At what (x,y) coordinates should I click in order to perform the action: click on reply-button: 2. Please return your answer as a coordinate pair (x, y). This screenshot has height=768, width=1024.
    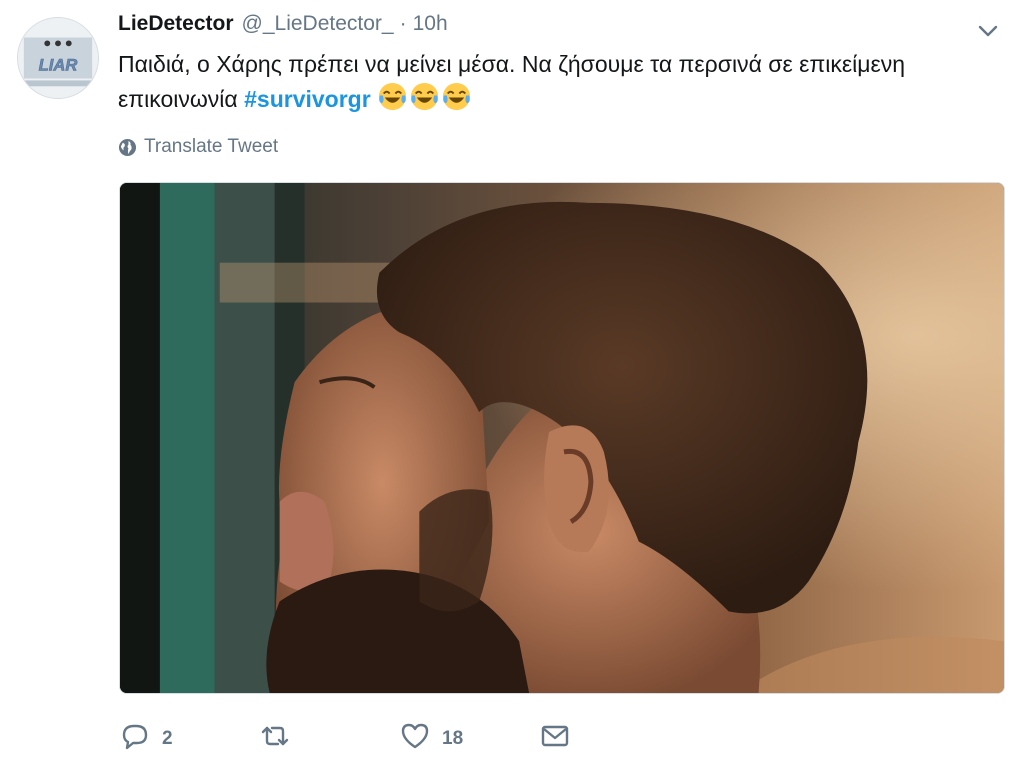
    Looking at the image, I should click on (146, 736).